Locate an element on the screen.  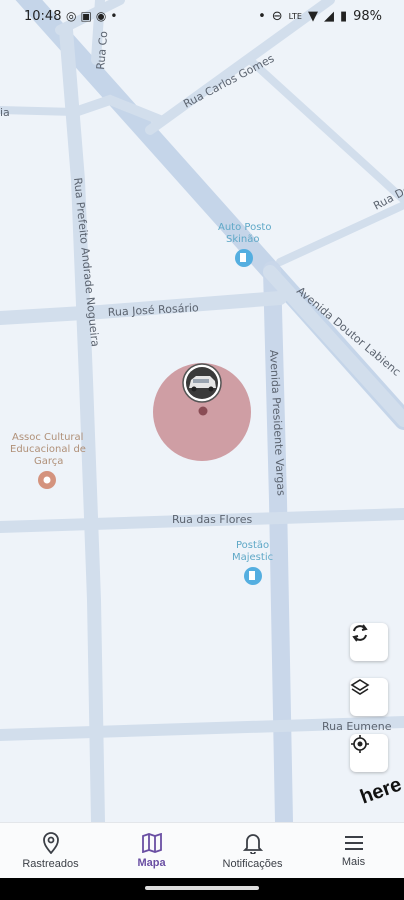
whatsapp-icon: ◎ is located at coordinates (73, 16).